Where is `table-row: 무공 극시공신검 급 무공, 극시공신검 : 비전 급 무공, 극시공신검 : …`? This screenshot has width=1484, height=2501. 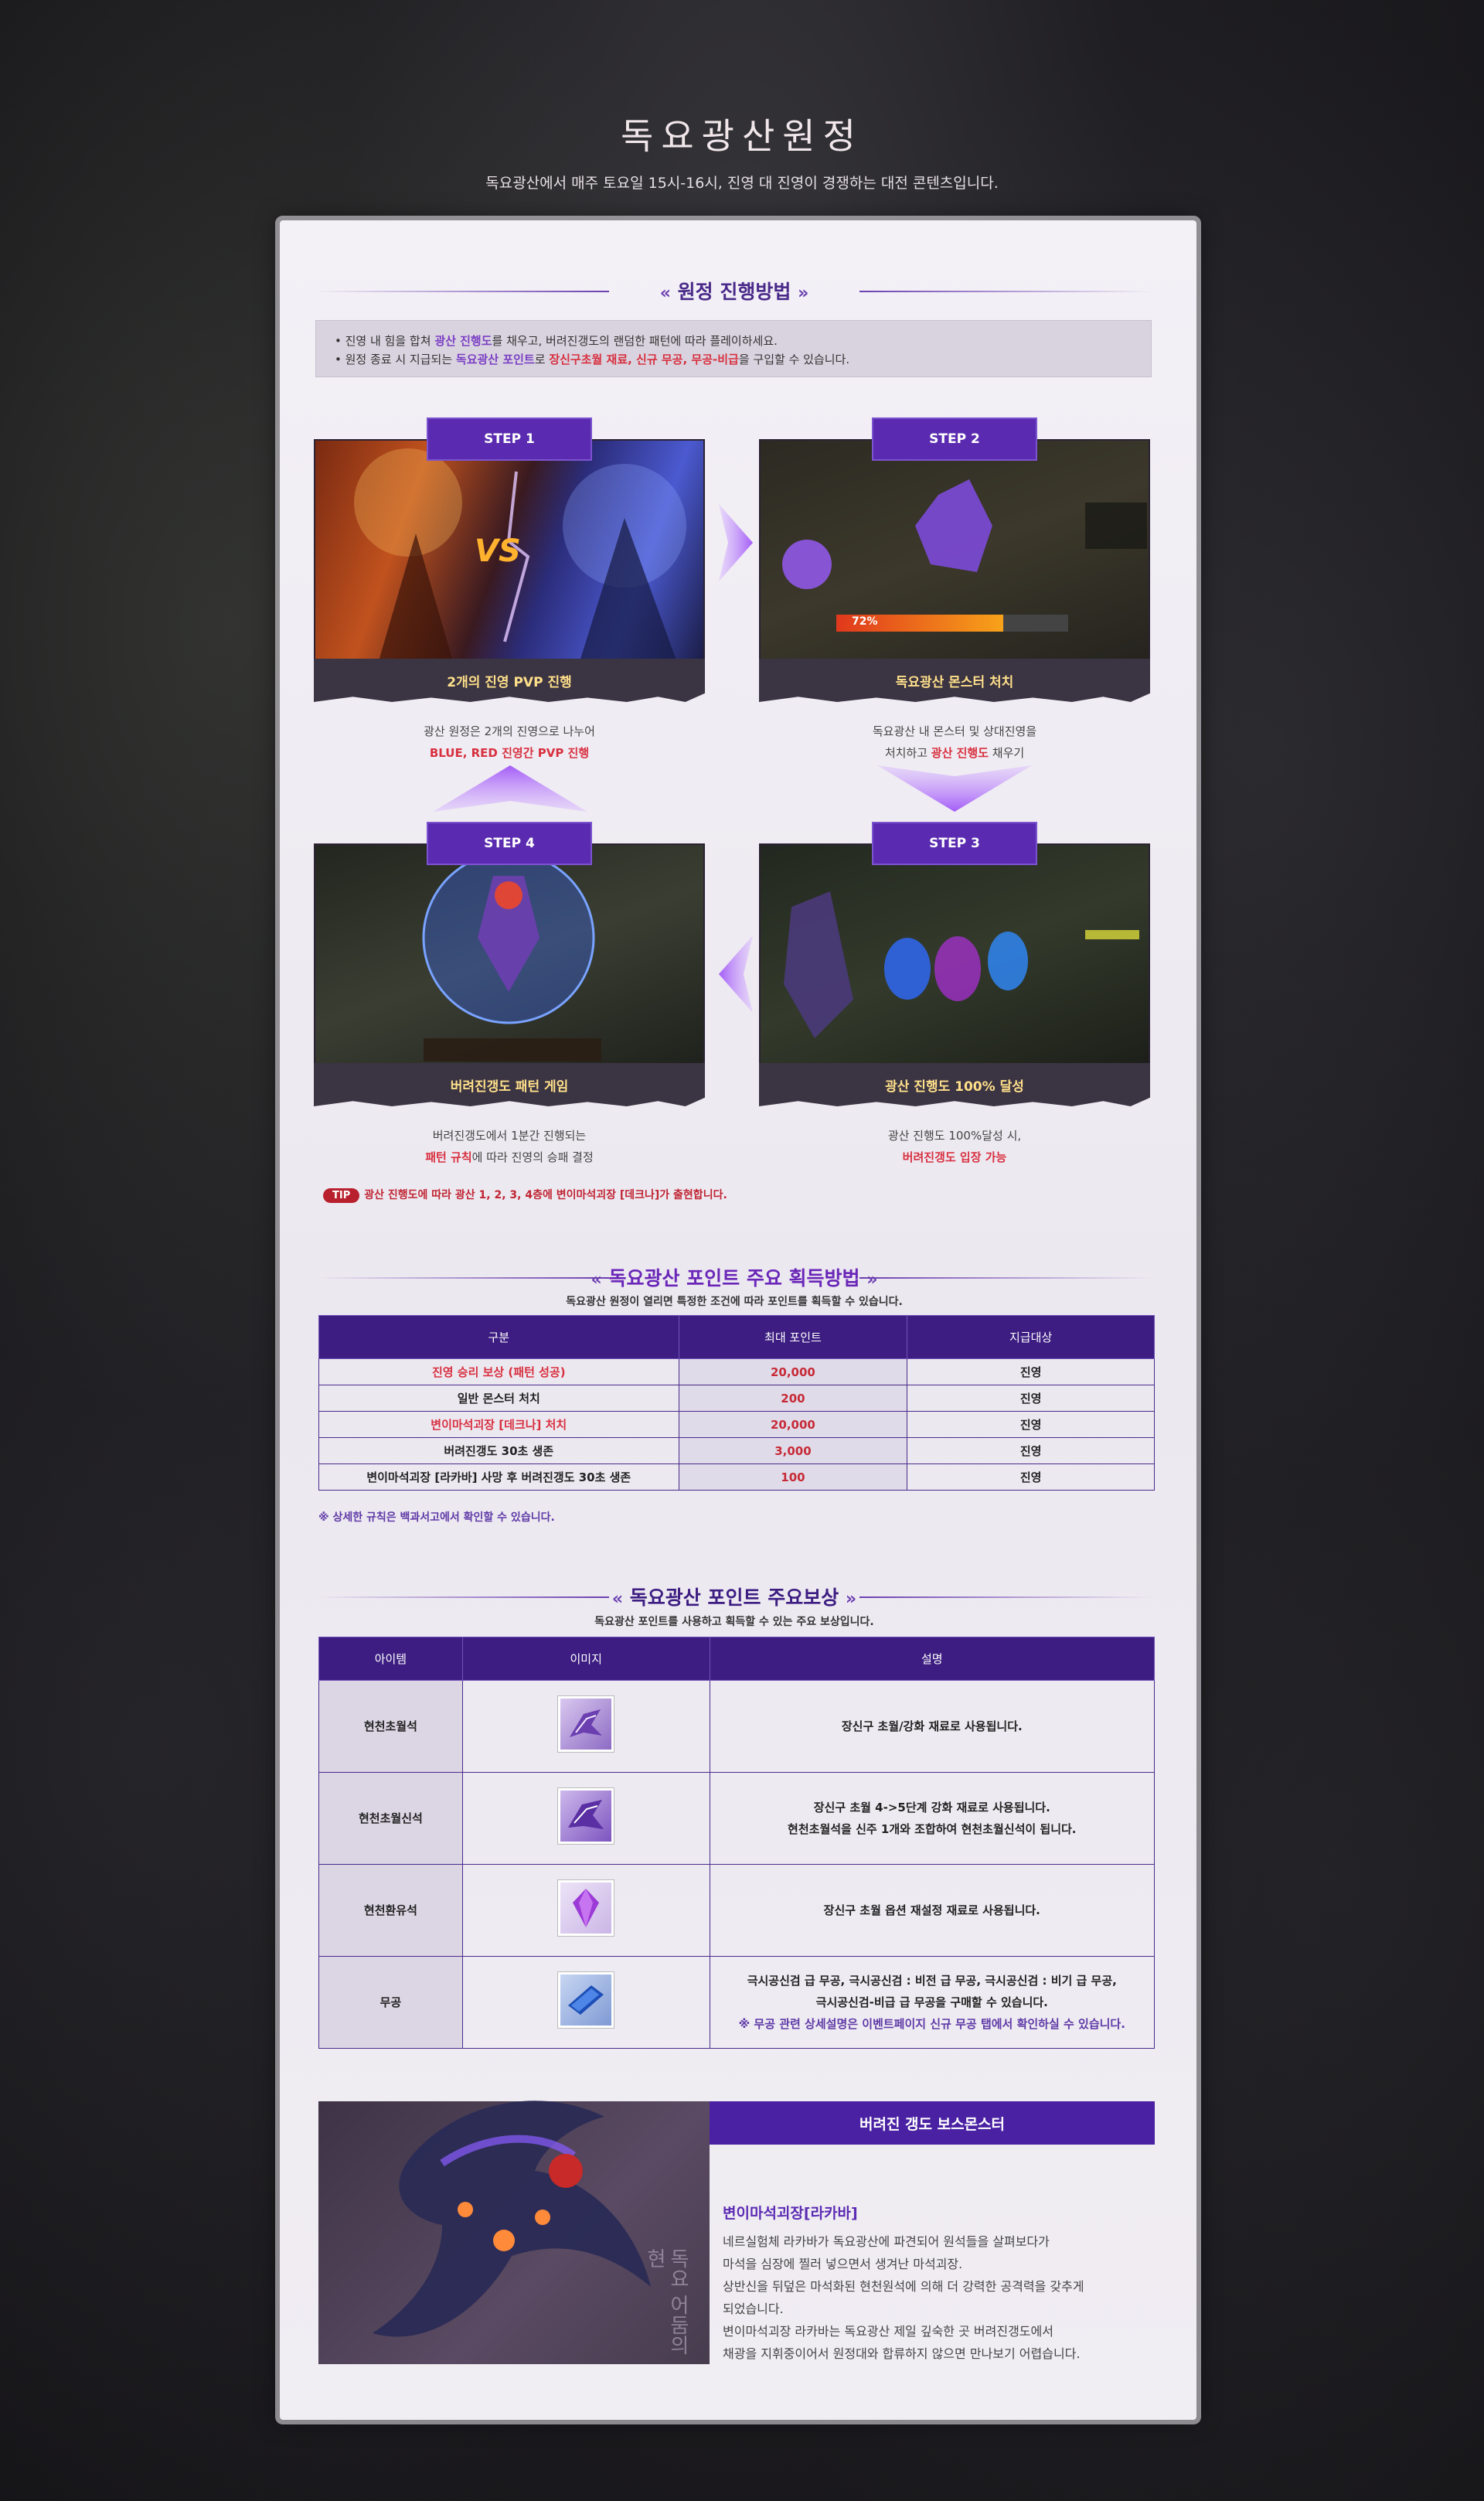 table-row: 무공 극시공신검 급 무공, 극시공신검 : 비전 급 무공, 극시공신검 : … is located at coordinates (737, 2002).